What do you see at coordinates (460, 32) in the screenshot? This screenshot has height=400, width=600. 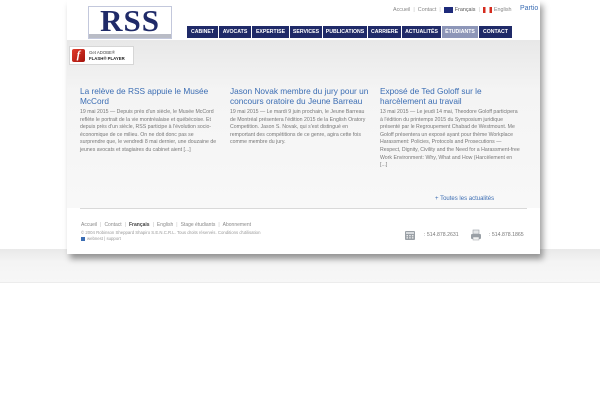 I see `tab-etudiants: ÉTUDIANTS` at bounding box center [460, 32].